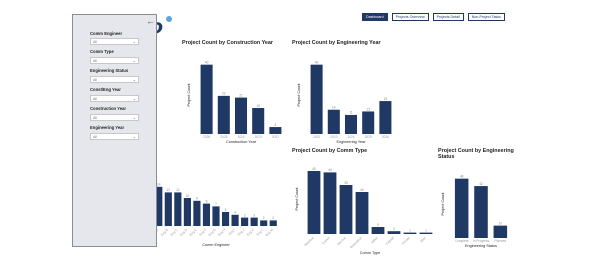 The image size is (590, 272). I want to click on x-tick-label: Eng D, so click(184, 232).